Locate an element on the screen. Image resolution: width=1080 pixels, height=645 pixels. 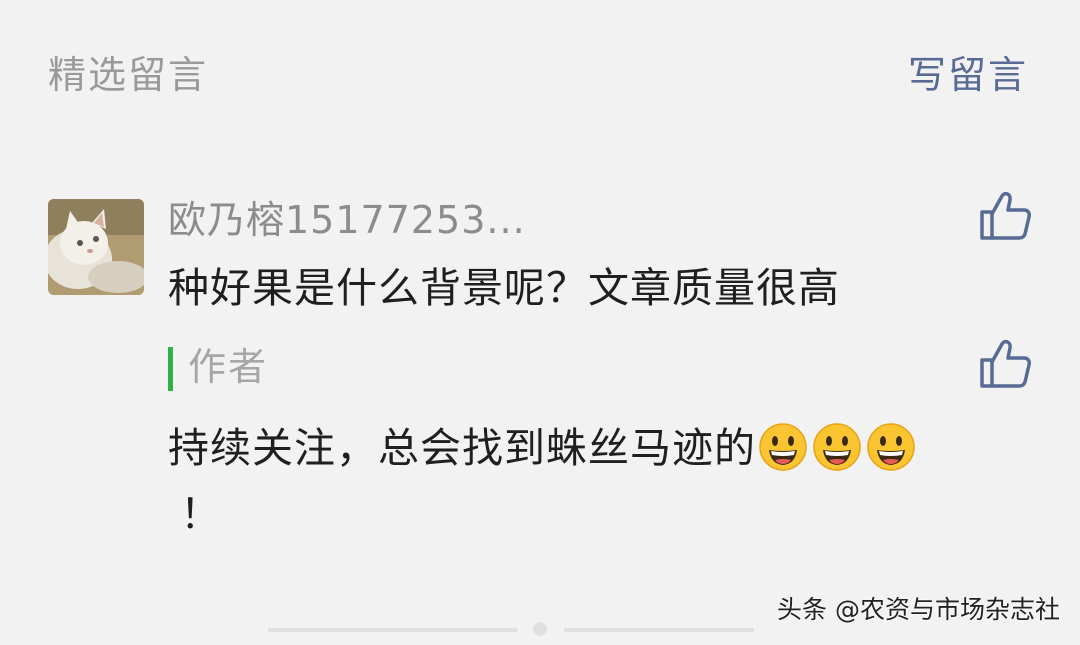
watermark: 头条 @农资与市场杂志社 is located at coordinates (918, 609).